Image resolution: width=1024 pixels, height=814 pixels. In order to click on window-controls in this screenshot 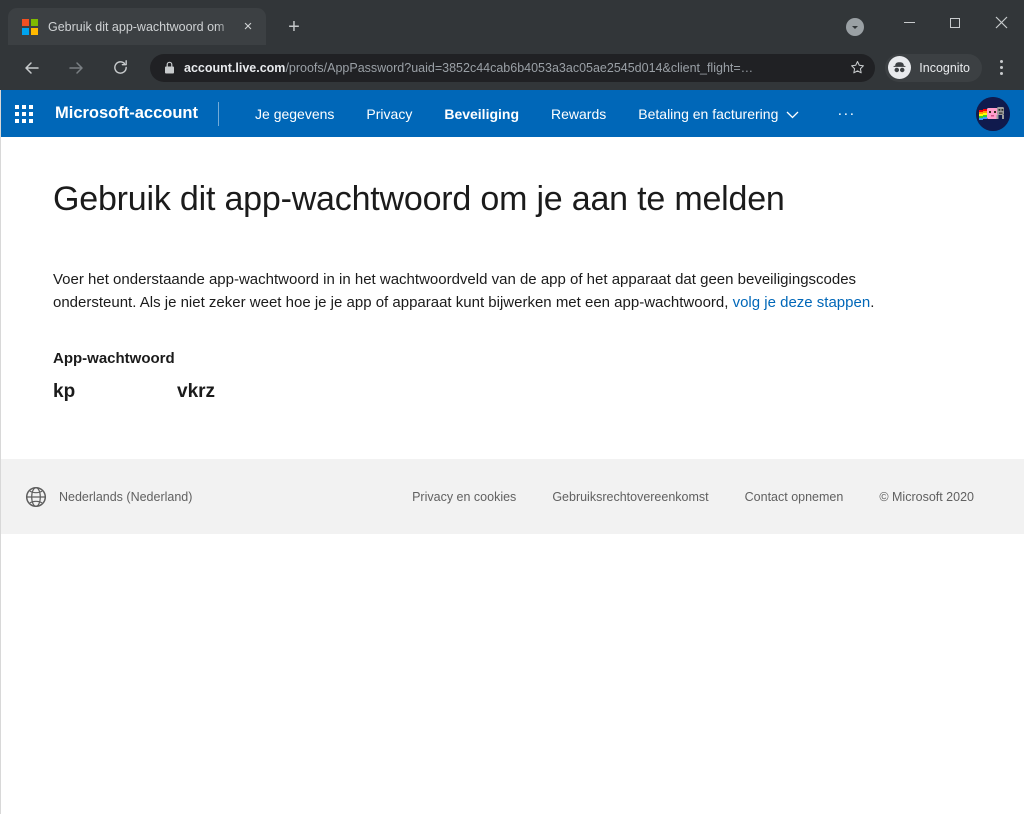, I will do `click(935, 22)`.